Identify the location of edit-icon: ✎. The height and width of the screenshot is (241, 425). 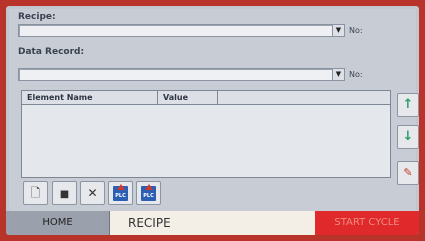
(408, 172).